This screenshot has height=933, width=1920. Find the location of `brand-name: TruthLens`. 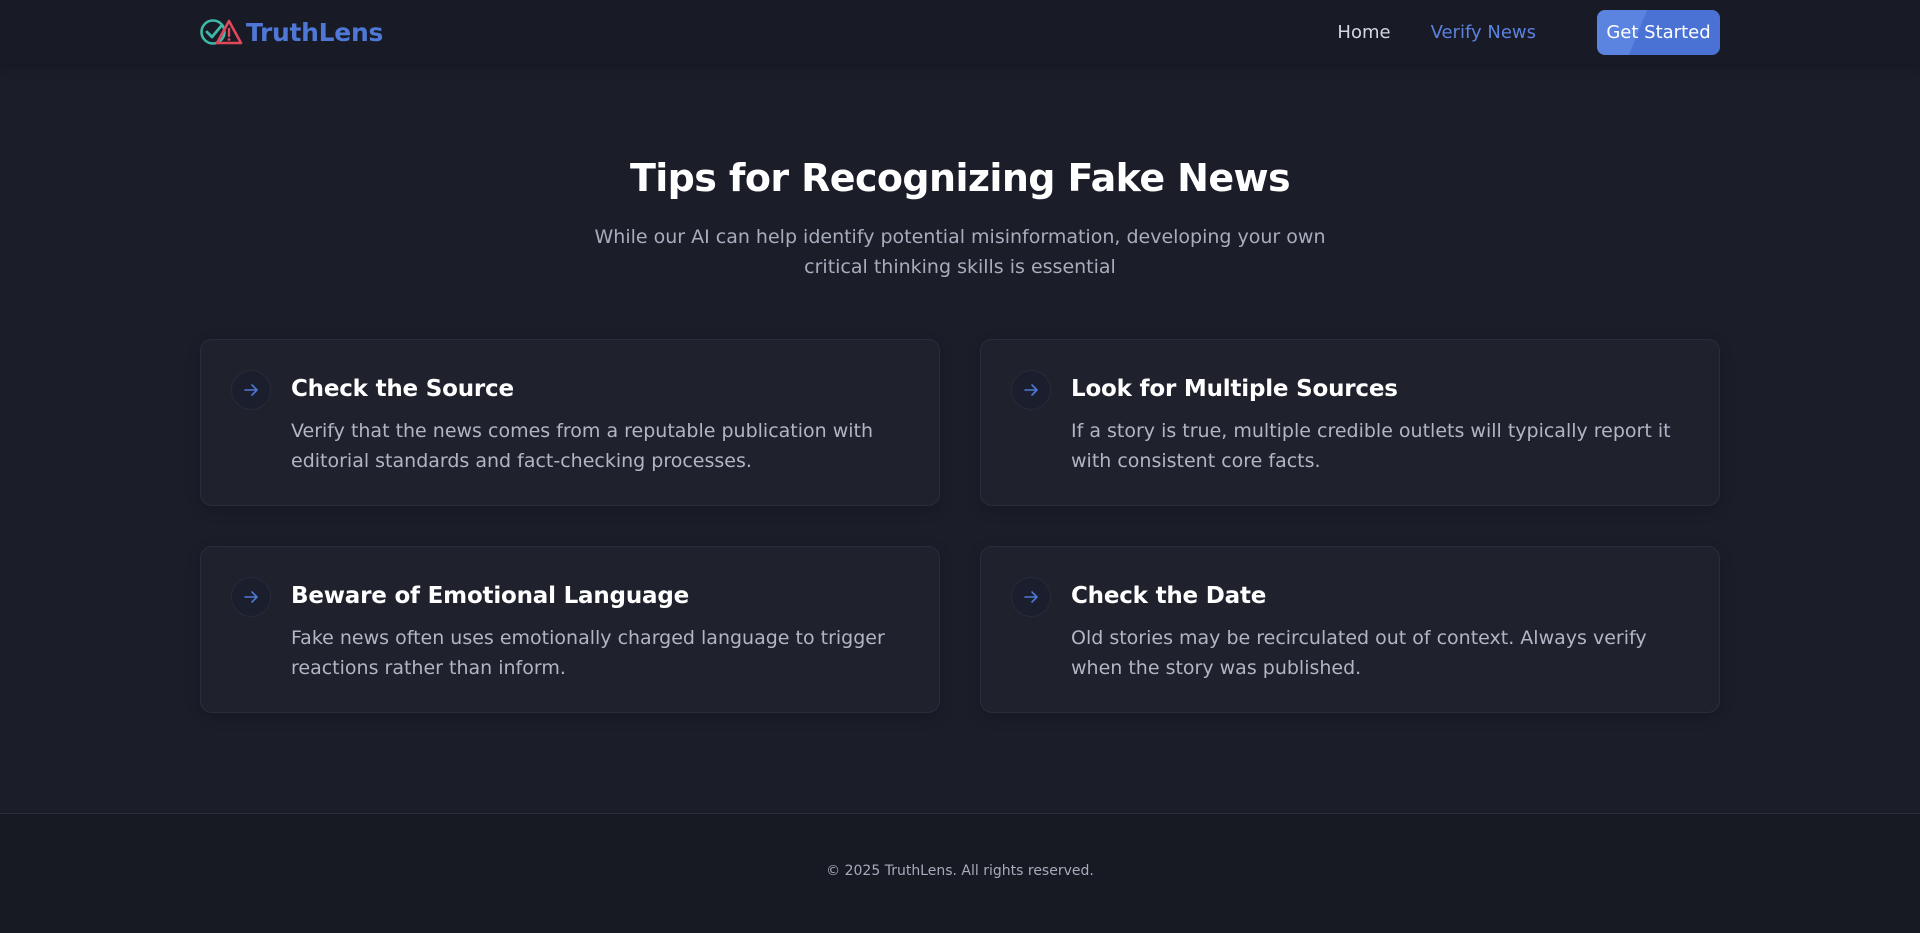

brand-name: TruthLens is located at coordinates (315, 32).